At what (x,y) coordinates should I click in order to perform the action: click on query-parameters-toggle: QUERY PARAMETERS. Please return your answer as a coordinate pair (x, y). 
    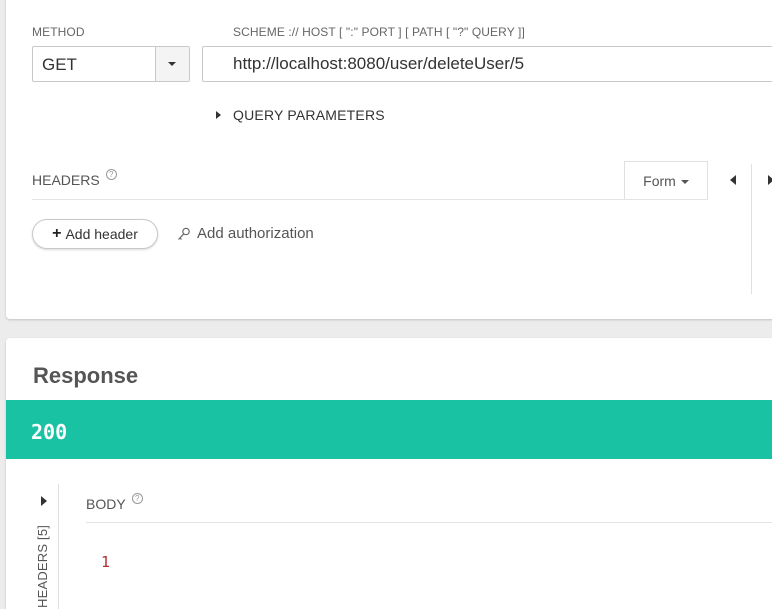
    Looking at the image, I should click on (300, 115).